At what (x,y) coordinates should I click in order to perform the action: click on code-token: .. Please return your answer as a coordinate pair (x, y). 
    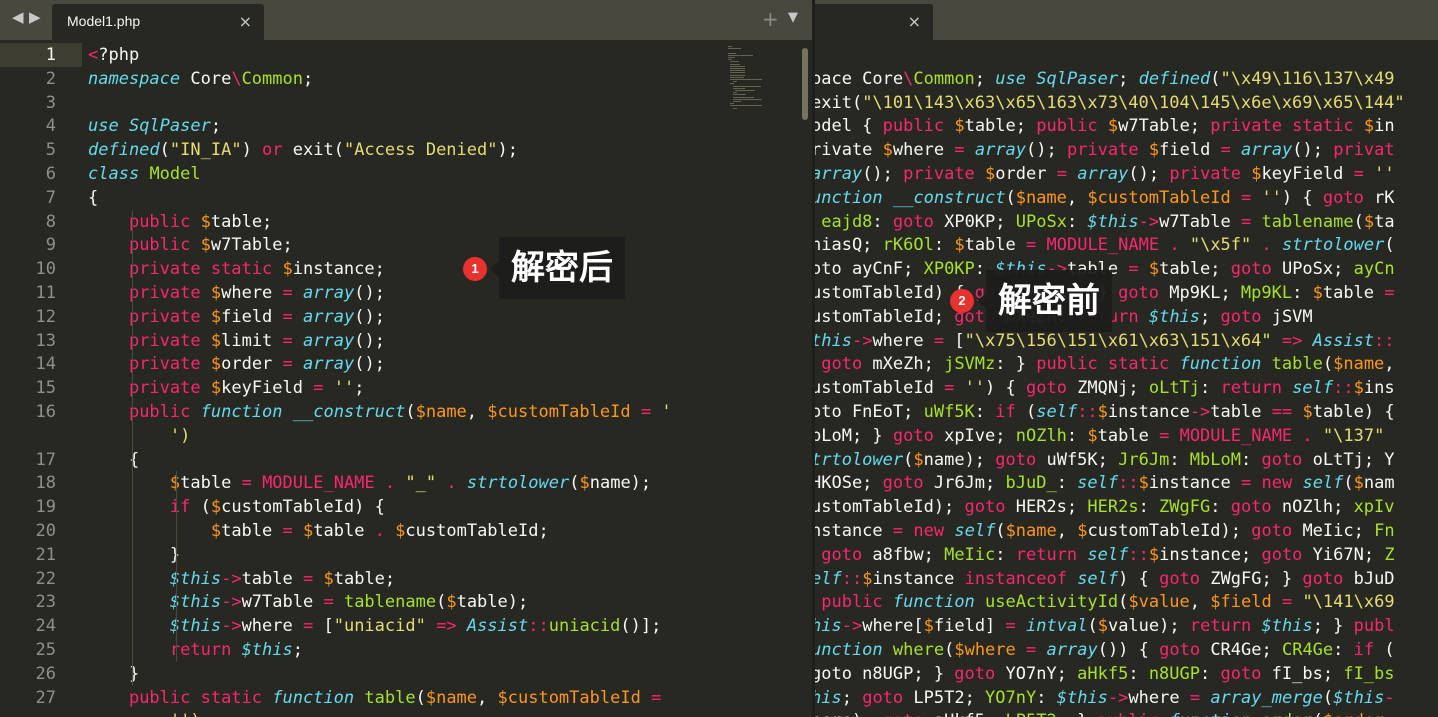
    Looking at the image, I should click on (1266, 245).